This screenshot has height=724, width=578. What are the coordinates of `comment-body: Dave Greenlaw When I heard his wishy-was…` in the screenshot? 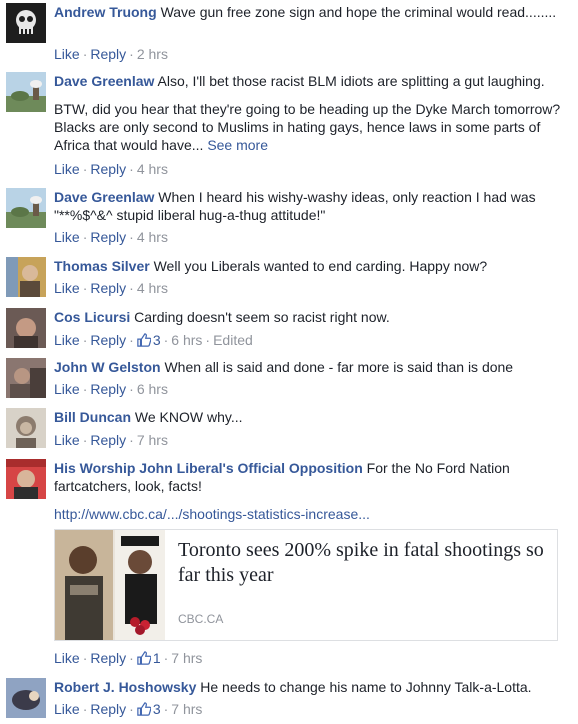 It's located at (312, 206).